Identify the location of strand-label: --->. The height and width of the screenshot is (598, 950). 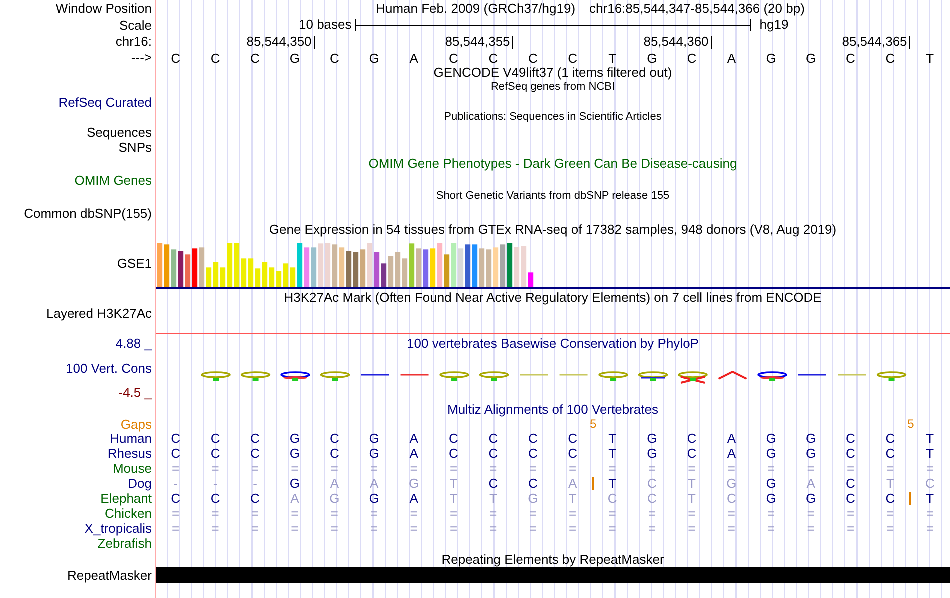
(141, 57).